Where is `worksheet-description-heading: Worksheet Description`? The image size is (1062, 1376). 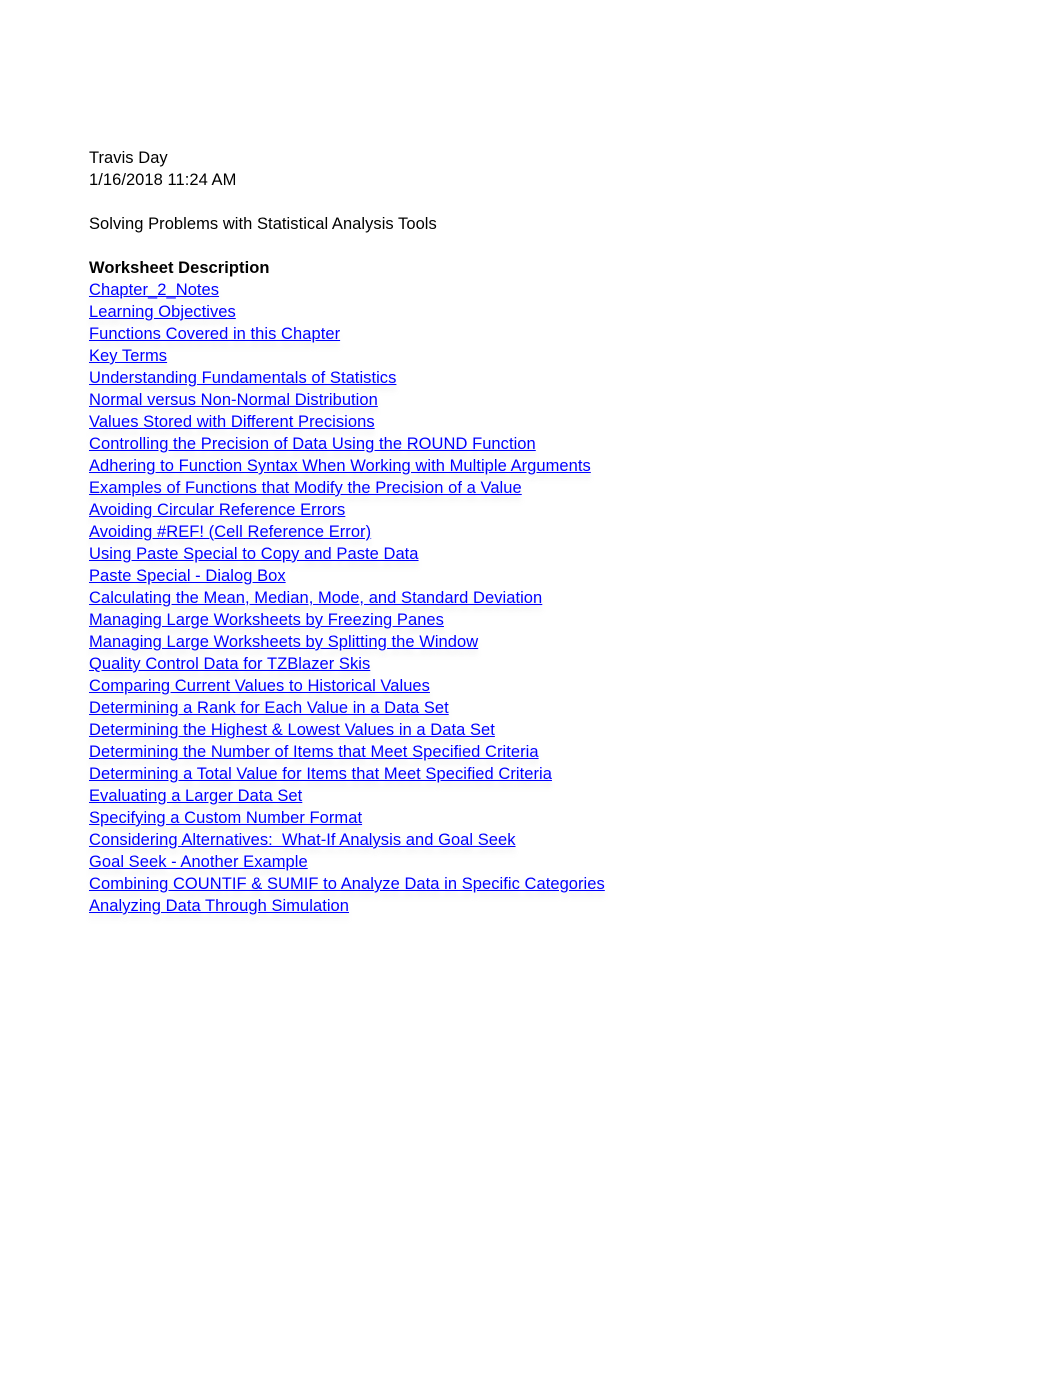
worksheet-description-heading: Worksheet Description is located at coordinates (179, 268).